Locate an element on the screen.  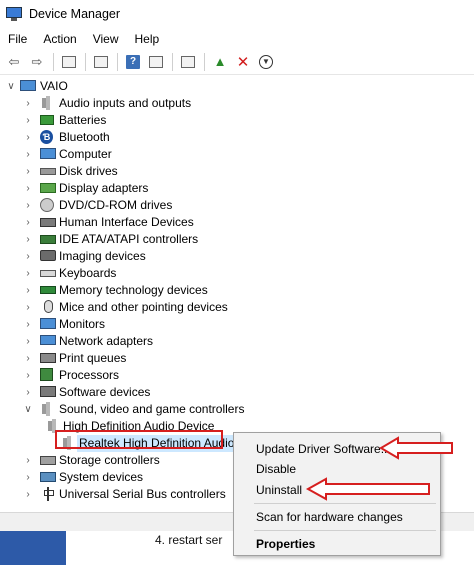
arrow-to-uninstall is located at coordinates (367, 489).